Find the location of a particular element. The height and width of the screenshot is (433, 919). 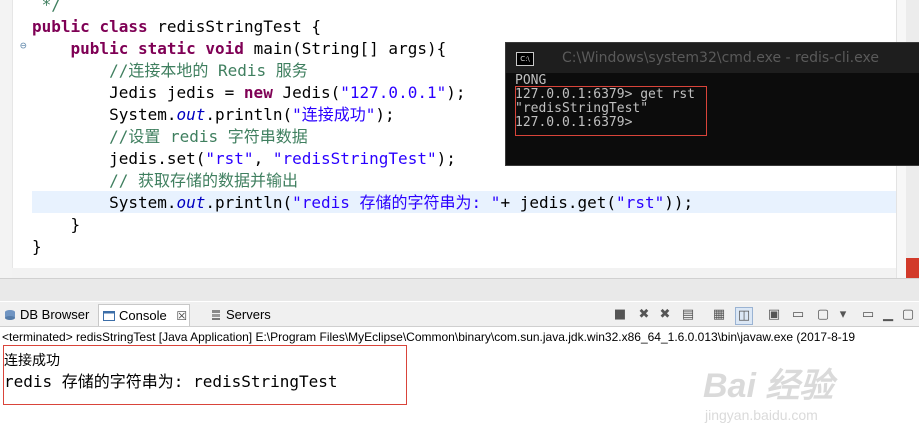

code-token: main(String[] args){ is located at coordinates (345, 48).